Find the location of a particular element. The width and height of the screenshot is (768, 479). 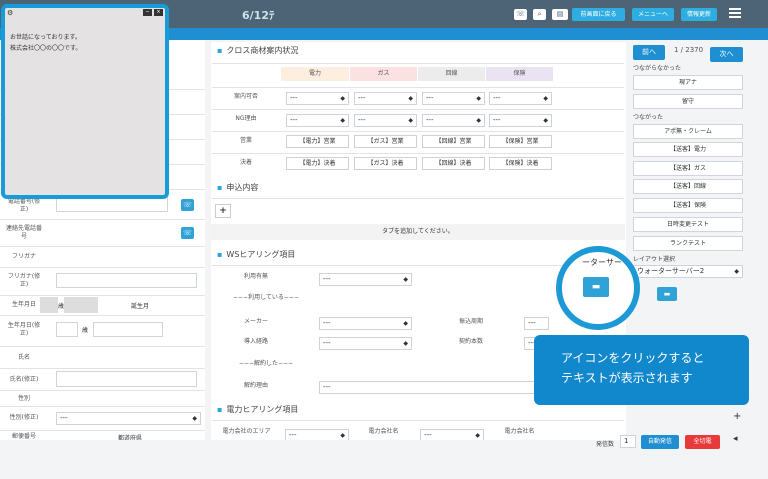

chat-icon: ▬ is located at coordinates (667, 294).